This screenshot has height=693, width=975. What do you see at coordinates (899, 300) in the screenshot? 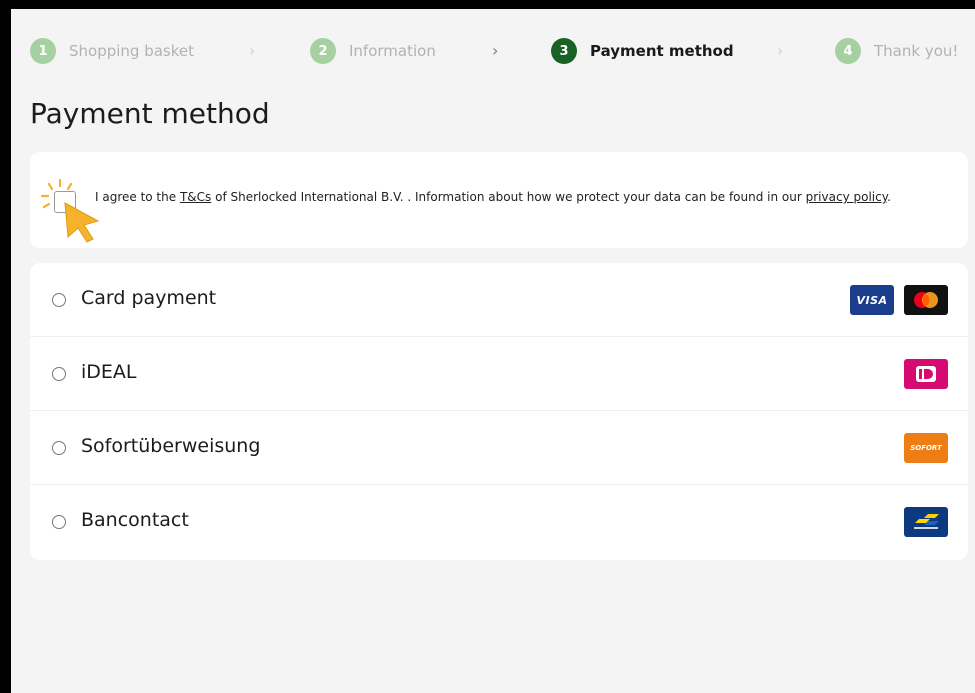
I see `payment-logos: VISA` at bounding box center [899, 300].